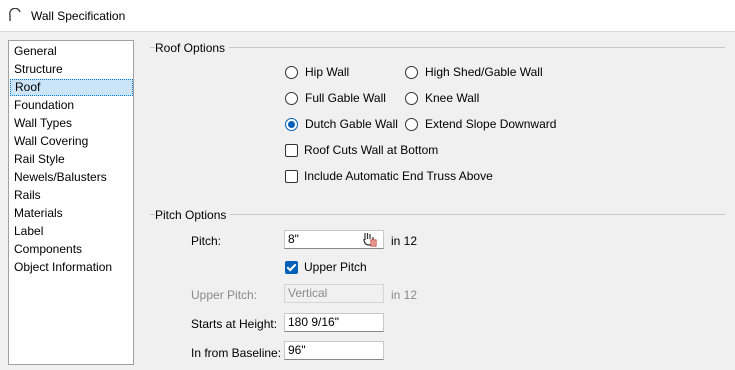 This screenshot has width=735, height=370. Describe the element at coordinates (234, 324) in the screenshot. I see `starts-at-height-label: Starts at Height:` at that location.